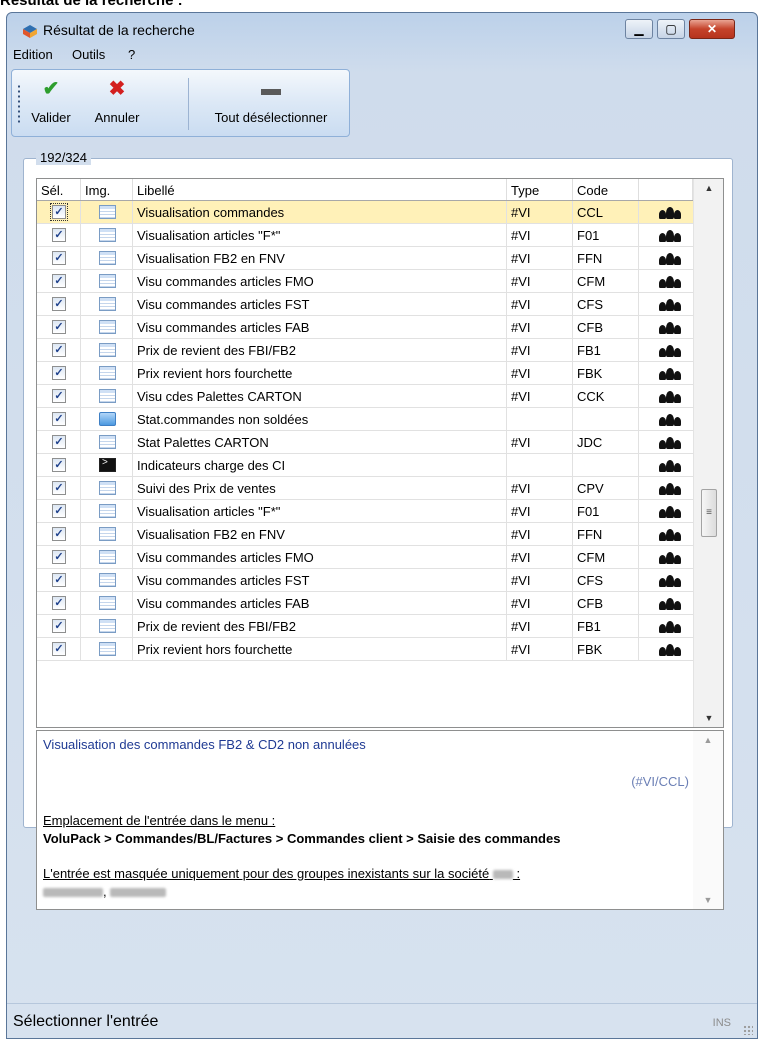 The height and width of the screenshot is (1039, 758). Describe the element at coordinates (117, 103) in the screenshot. I see `cancel-button: ✖ Annuler` at that location.